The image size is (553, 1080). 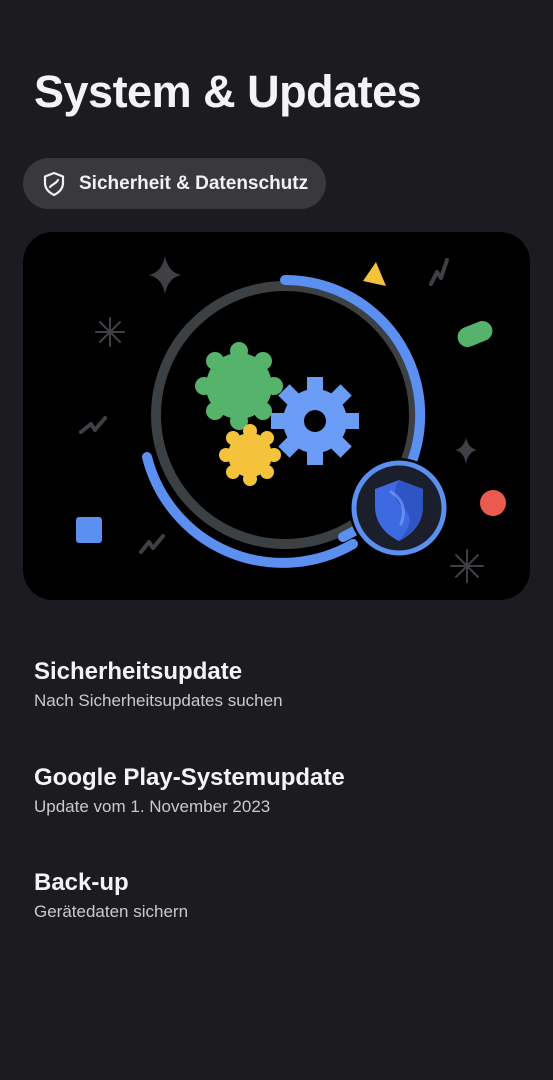 I want to click on list-item-title: Google Play-Systemupdate, so click(x=189, y=777).